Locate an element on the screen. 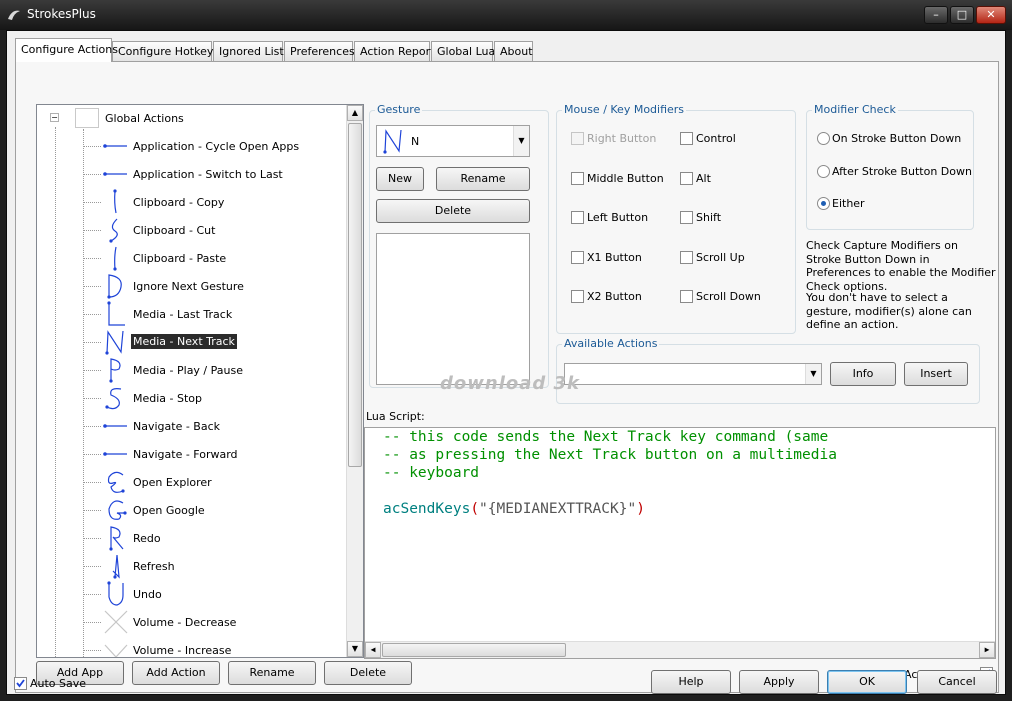 Image resolution: width=1012 pixels, height=701 pixels. tab-configure-hotkeys: Configure Hotkeys is located at coordinates (165, 51).